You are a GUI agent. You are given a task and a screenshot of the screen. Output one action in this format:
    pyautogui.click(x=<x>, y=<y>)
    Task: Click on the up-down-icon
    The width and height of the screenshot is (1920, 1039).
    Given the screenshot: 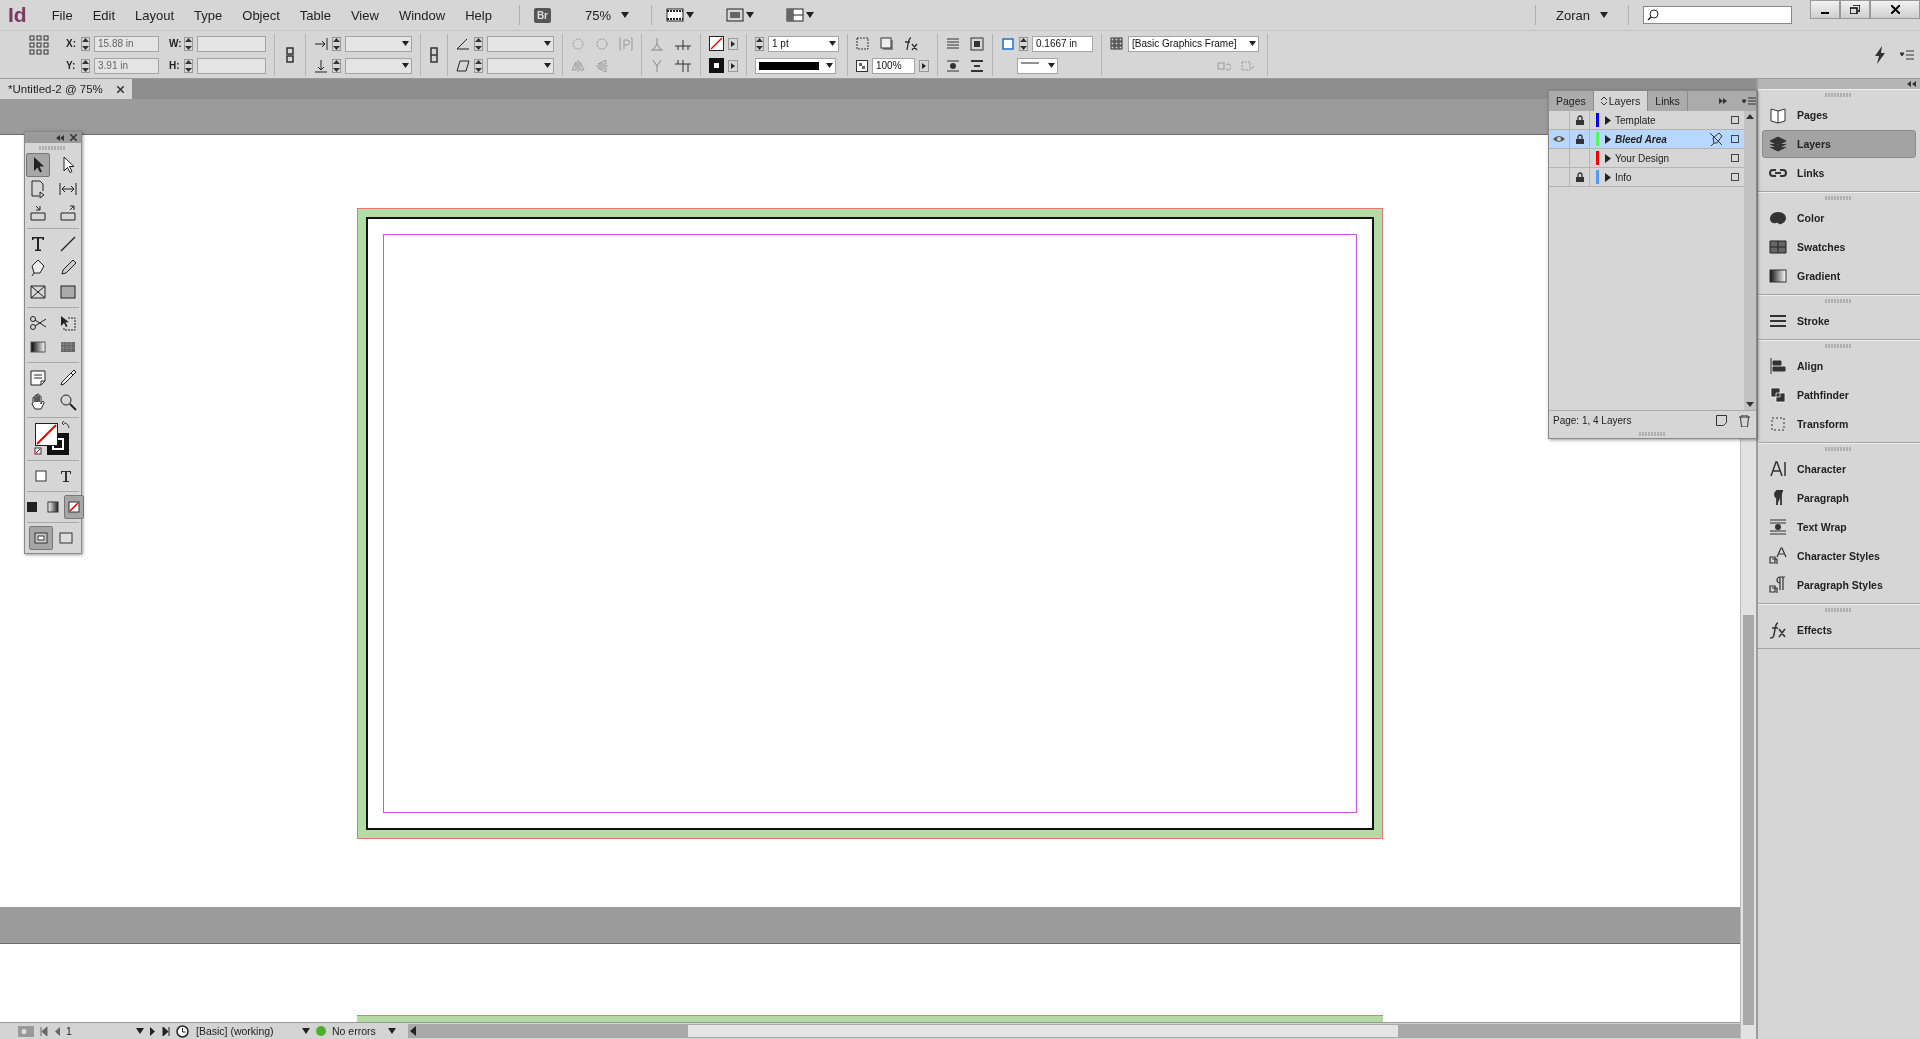 What is the action you would take?
    pyautogui.click(x=1603, y=101)
    